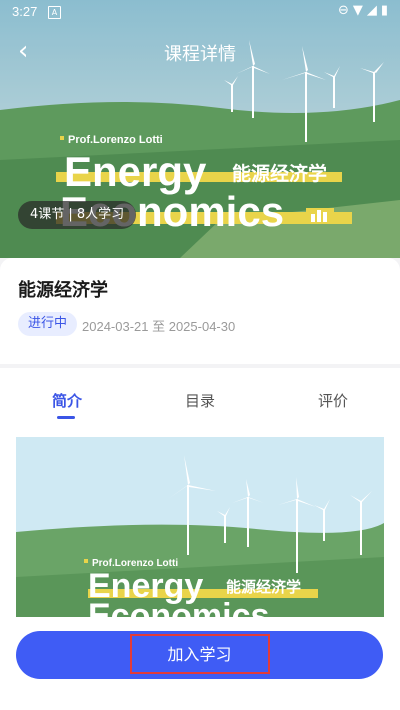 The height and width of the screenshot is (710, 400). What do you see at coordinates (359, 10) in the screenshot?
I see `wifi-icon: ▼` at bounding box center [359, 10].